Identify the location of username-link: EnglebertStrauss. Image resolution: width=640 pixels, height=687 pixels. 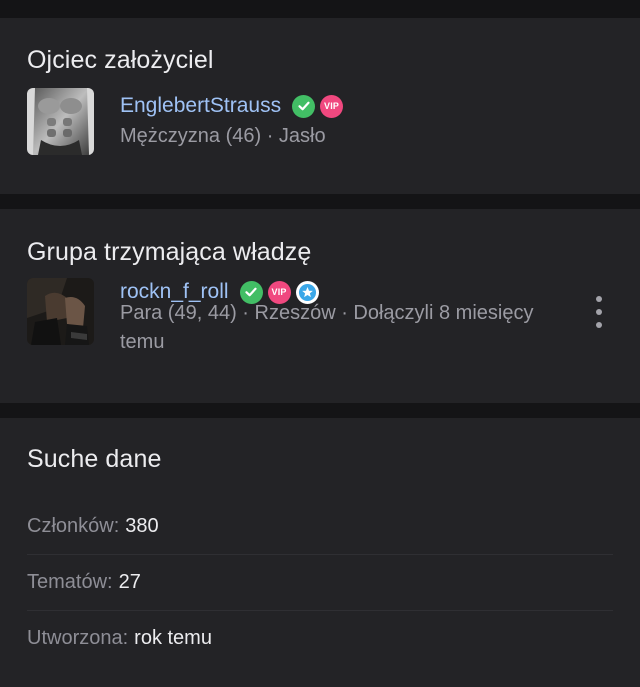
(200, 106).